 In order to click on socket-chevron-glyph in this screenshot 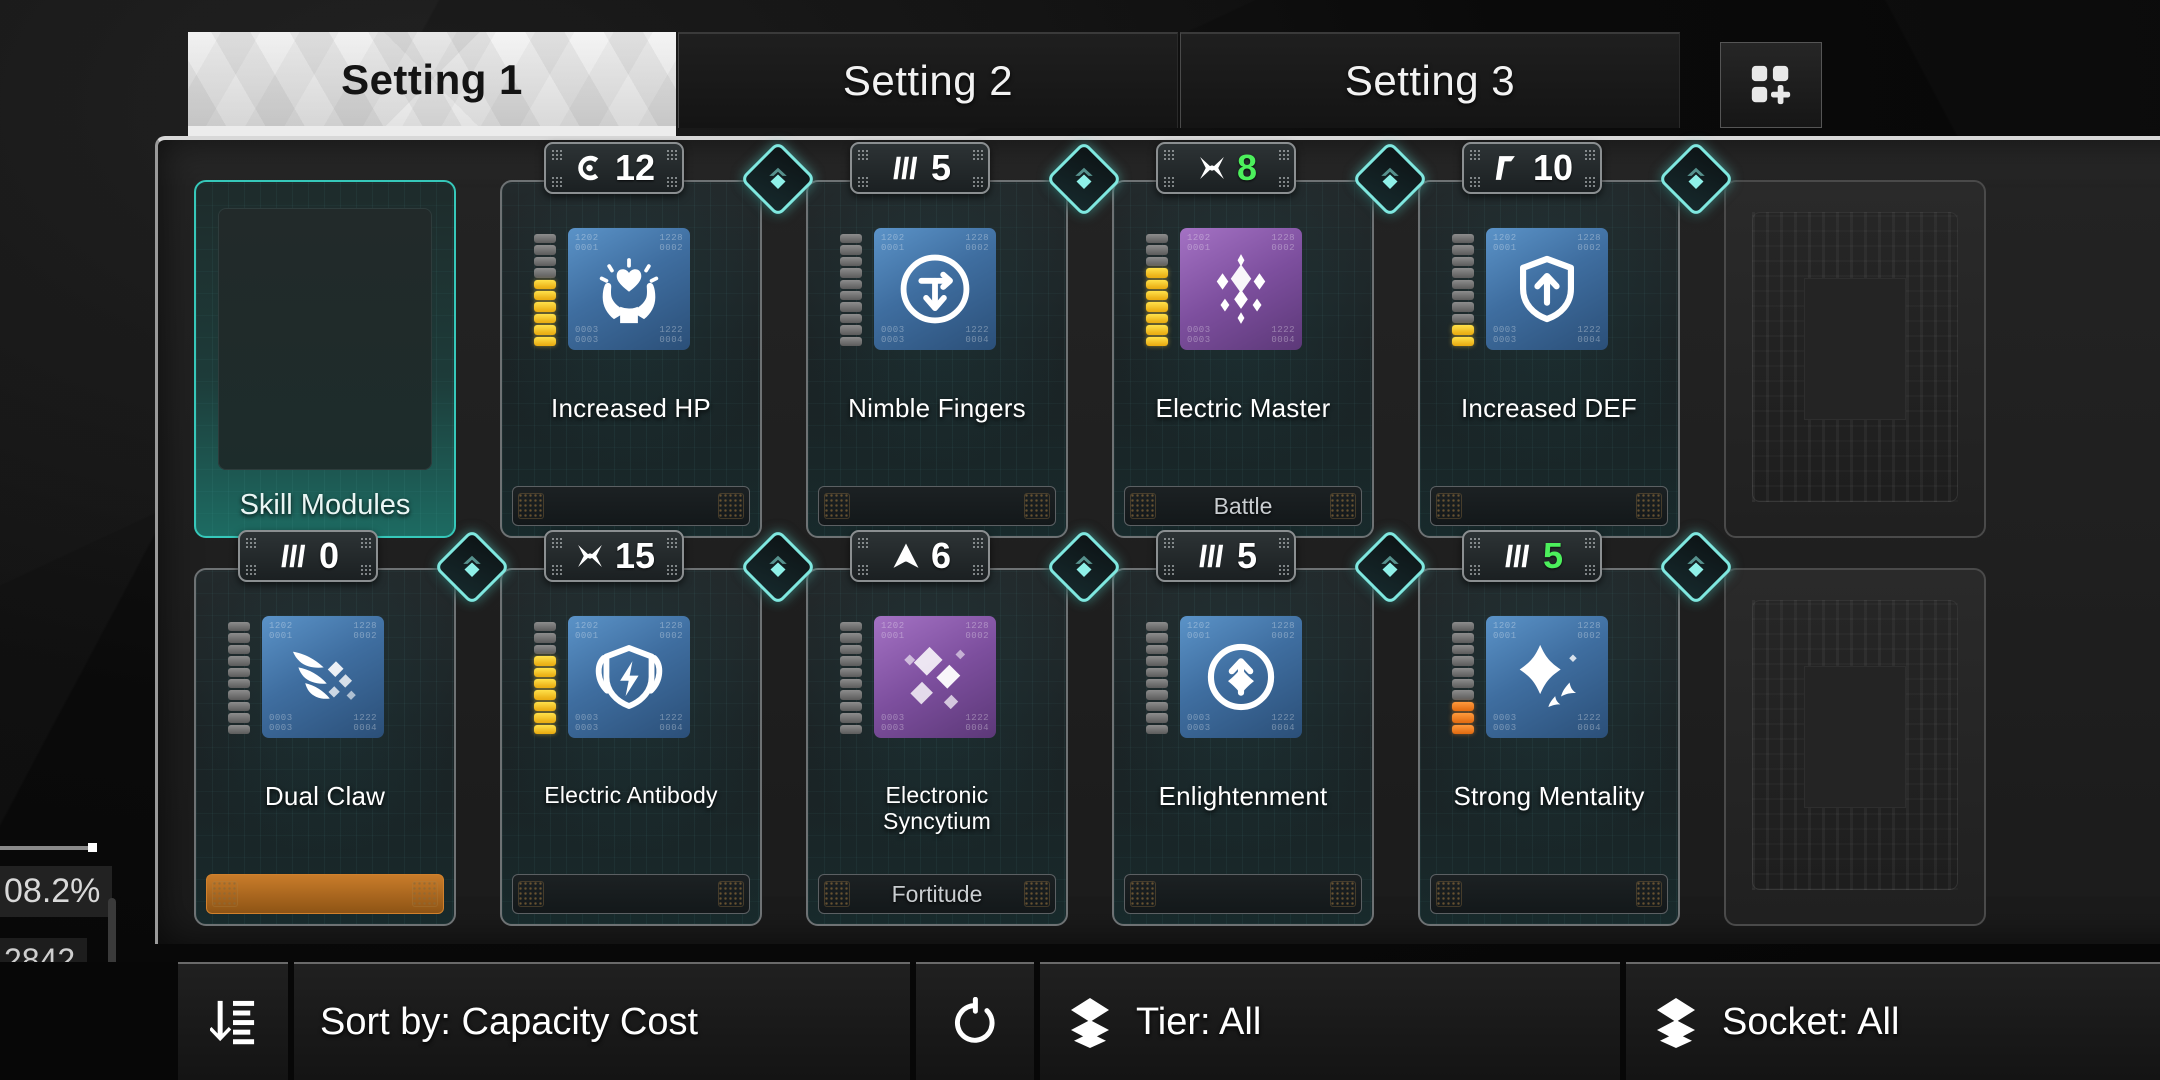, I will do `click(1696, 566)`.